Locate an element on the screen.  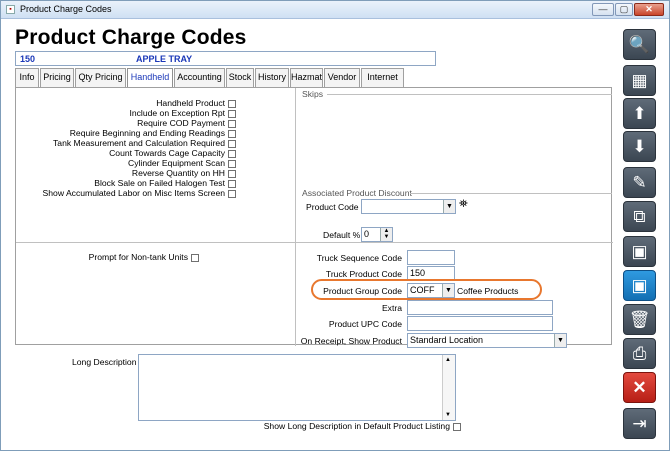
tab-accounting: Accounting is located at coordinates (199, 77).